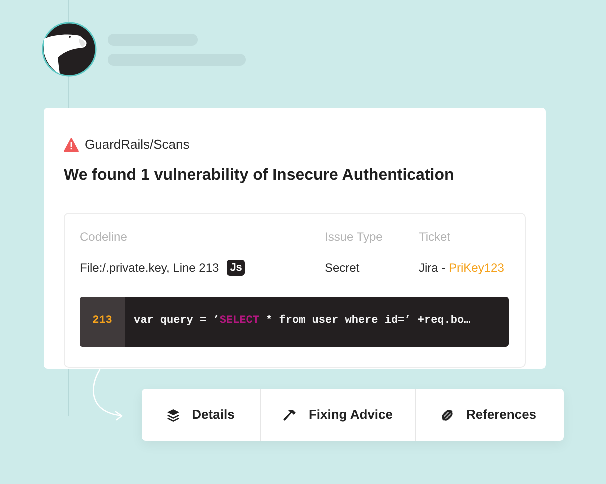 Image resolution: width=606 pixels, height=484 pixels. Describe the element at coordinates (71, 145) in the screenshot. I see `warning-icon` at that location.